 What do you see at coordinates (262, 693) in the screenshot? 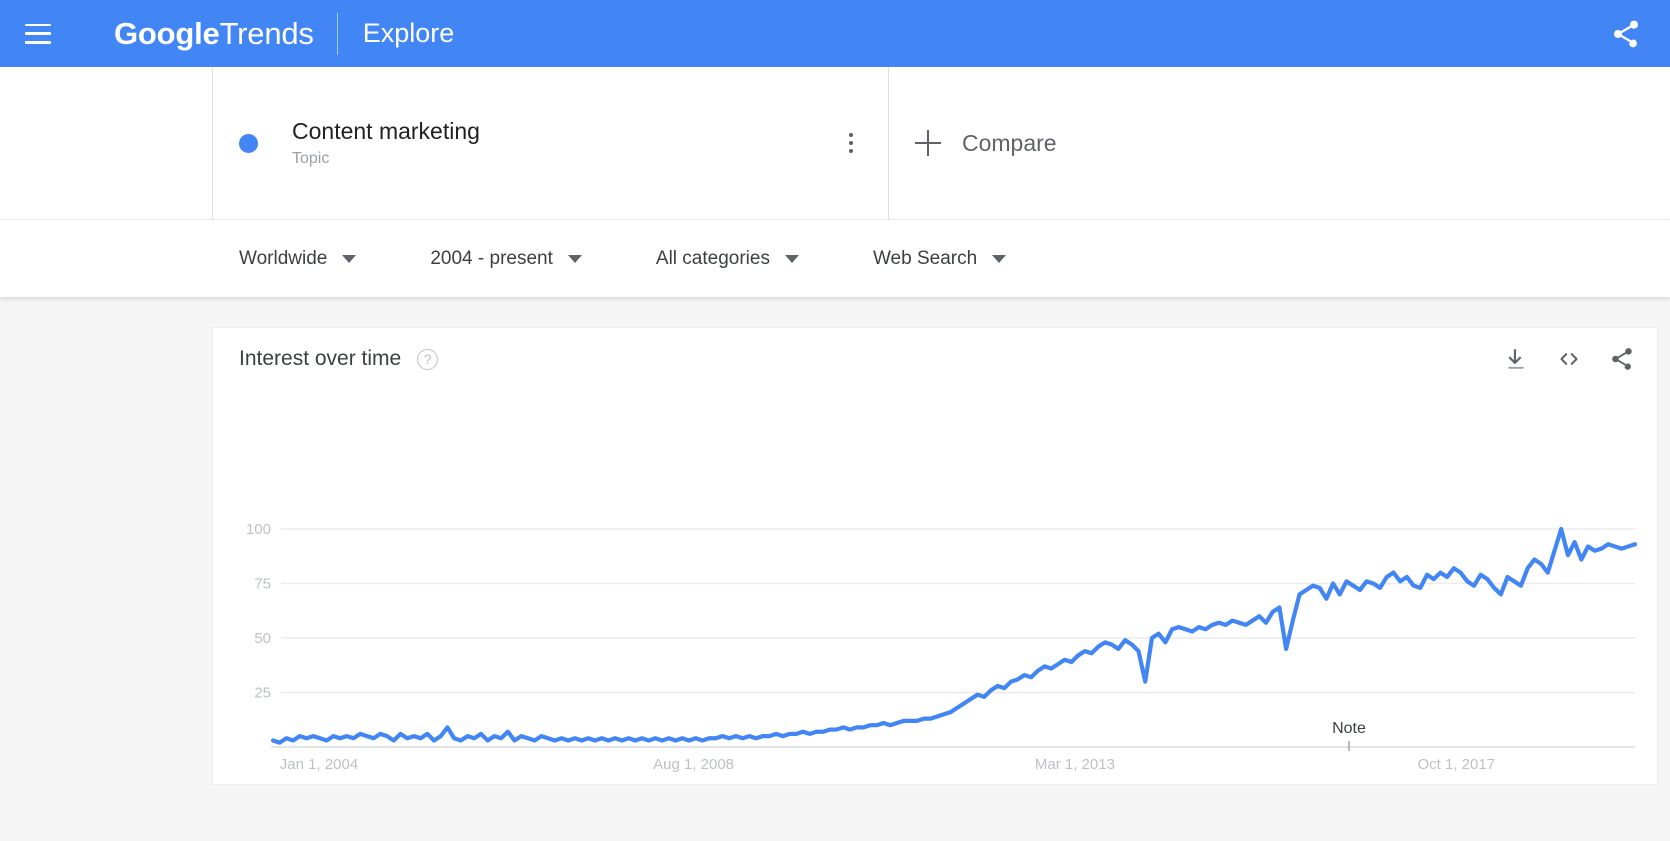
I see `y-axis-tick-label: 25` at bounding box center [262, 693].